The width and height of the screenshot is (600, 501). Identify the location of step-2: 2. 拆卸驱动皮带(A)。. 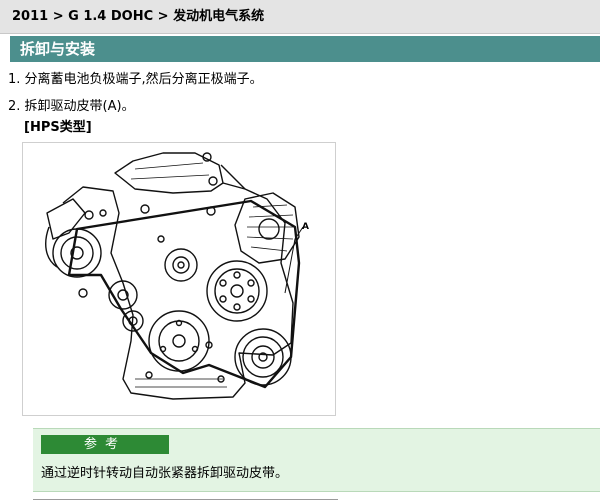
(71, 106).